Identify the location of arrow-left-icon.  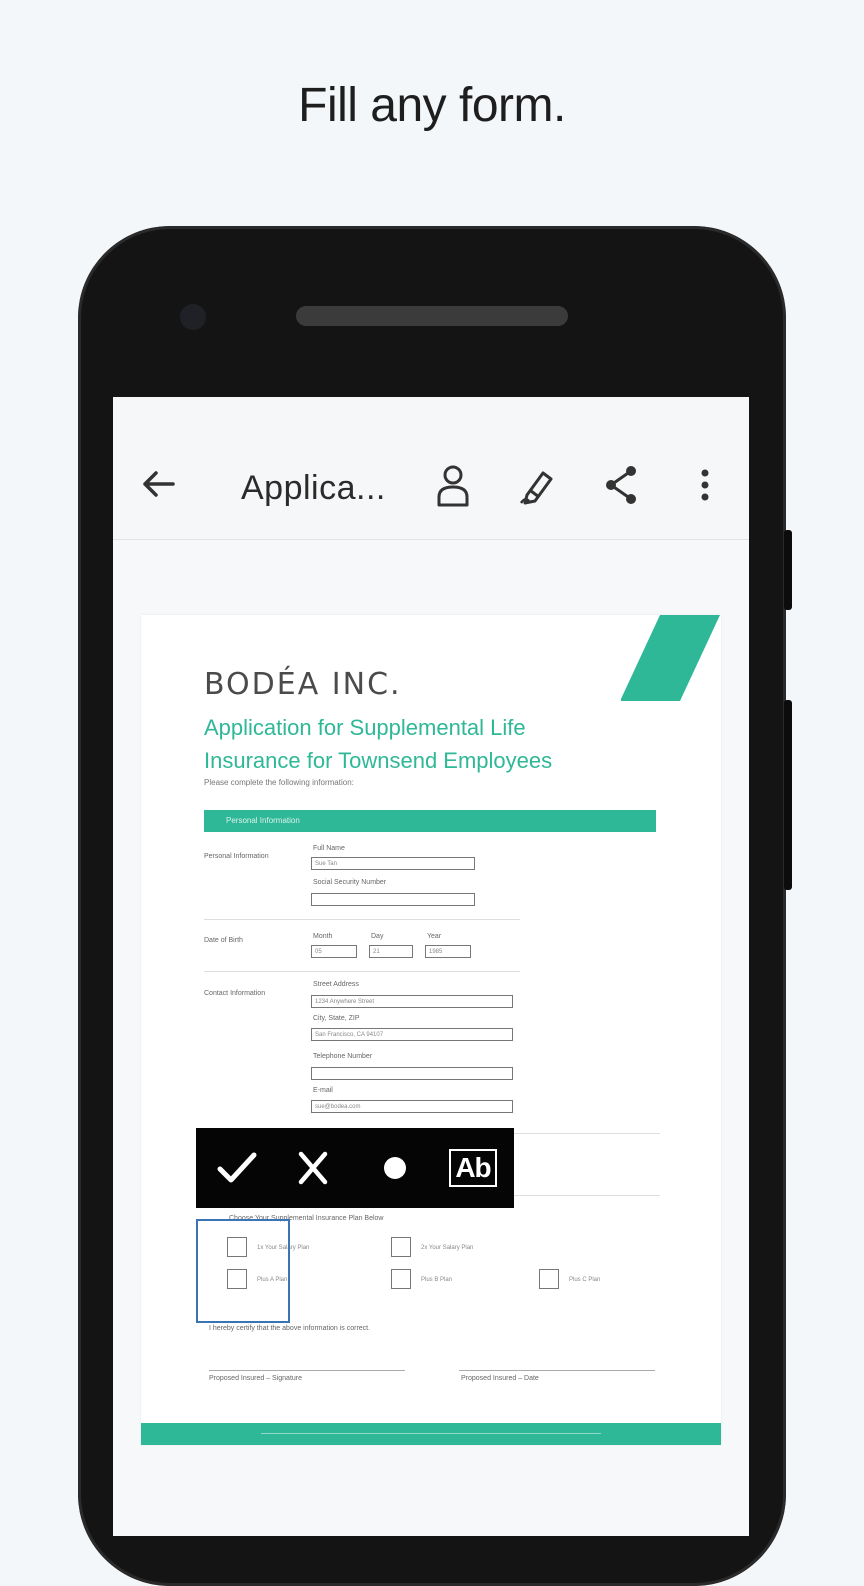
(161, 484).